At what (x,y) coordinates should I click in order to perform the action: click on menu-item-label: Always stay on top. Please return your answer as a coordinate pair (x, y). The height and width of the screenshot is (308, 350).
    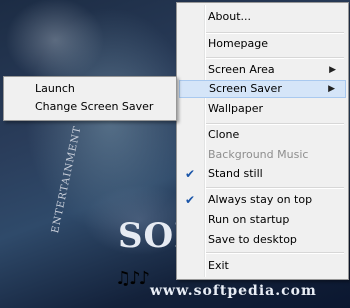
    Looking at the image, I should click on (260, 199).